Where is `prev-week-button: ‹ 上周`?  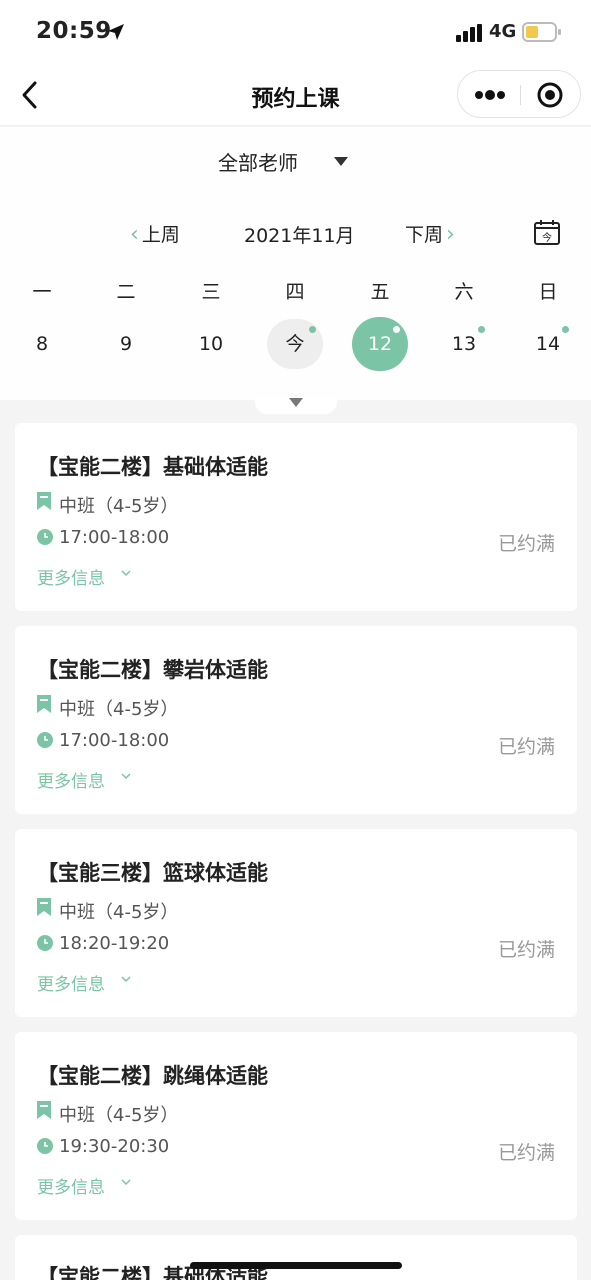
prev-week-button: ‹ 上周 is located at coordinates (155, 233).